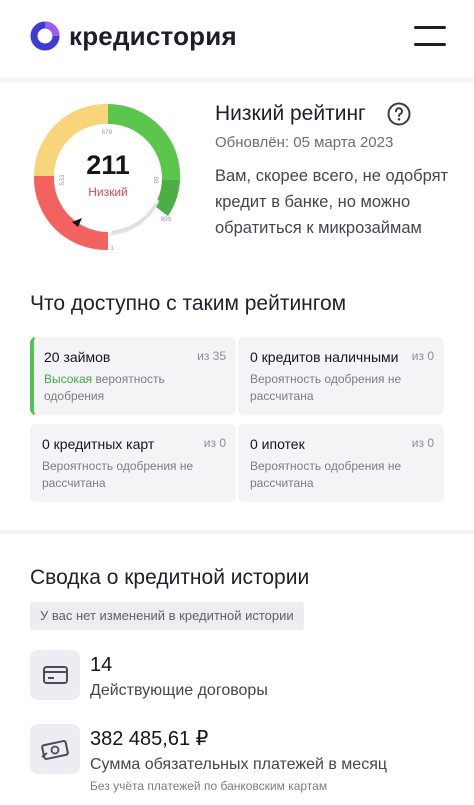 The image size is (474, 805). What do you see at coordinates (107, 132) in the screenshot?
I see `gauge-tick: 678` at bounding box center [107, 132].